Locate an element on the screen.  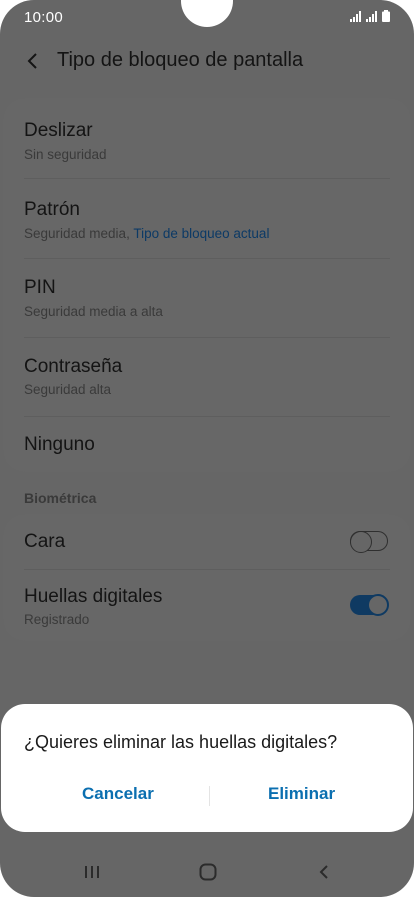
list-item-subtitle: Seguridad alta is located at coordinates (68, 389).